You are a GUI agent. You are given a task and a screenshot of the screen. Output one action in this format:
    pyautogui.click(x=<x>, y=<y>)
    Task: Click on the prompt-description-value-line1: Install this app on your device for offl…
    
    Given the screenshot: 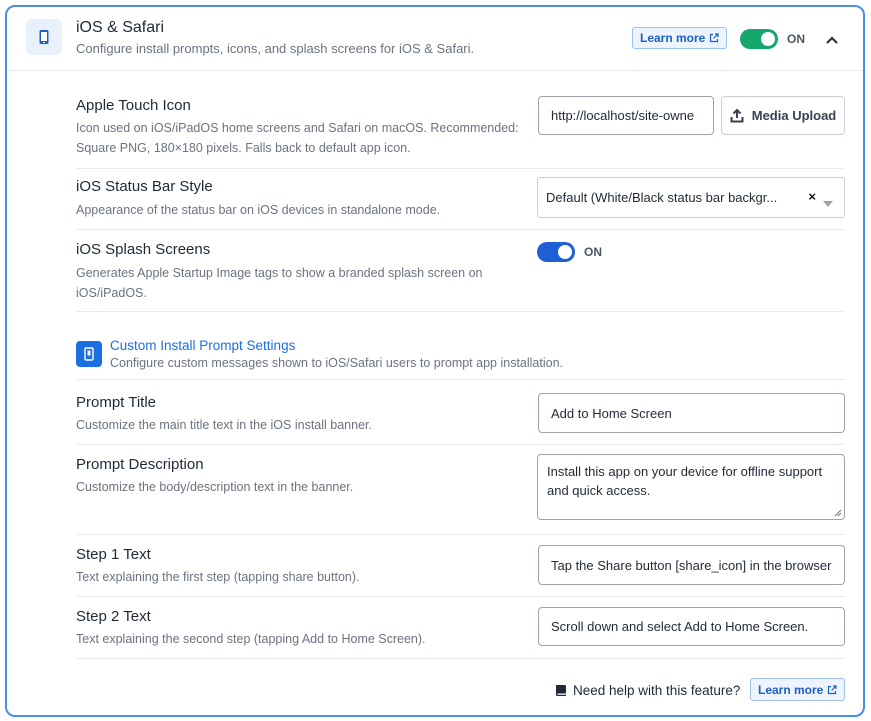 What is the action you would take?
    pyautogui.click(x=685, y=471)
    